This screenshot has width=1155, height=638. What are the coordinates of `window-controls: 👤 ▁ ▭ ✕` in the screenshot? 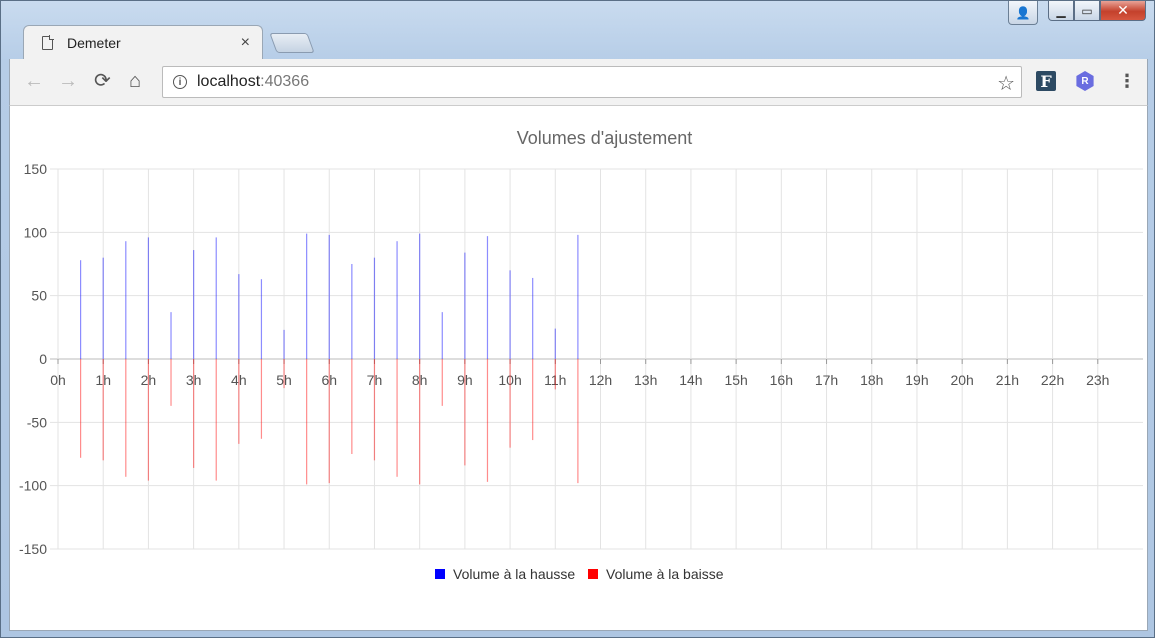 It's located at (1077, 13).